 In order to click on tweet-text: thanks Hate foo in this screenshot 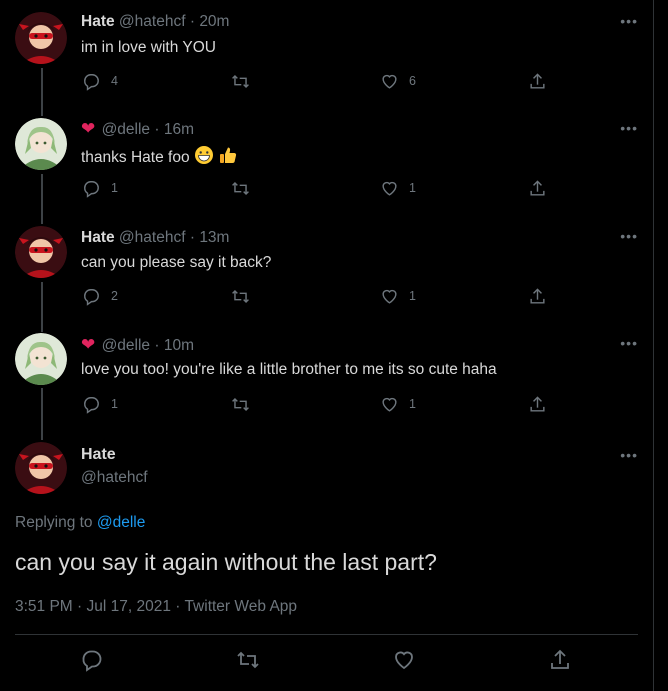, I will do `click(135, 157)`.